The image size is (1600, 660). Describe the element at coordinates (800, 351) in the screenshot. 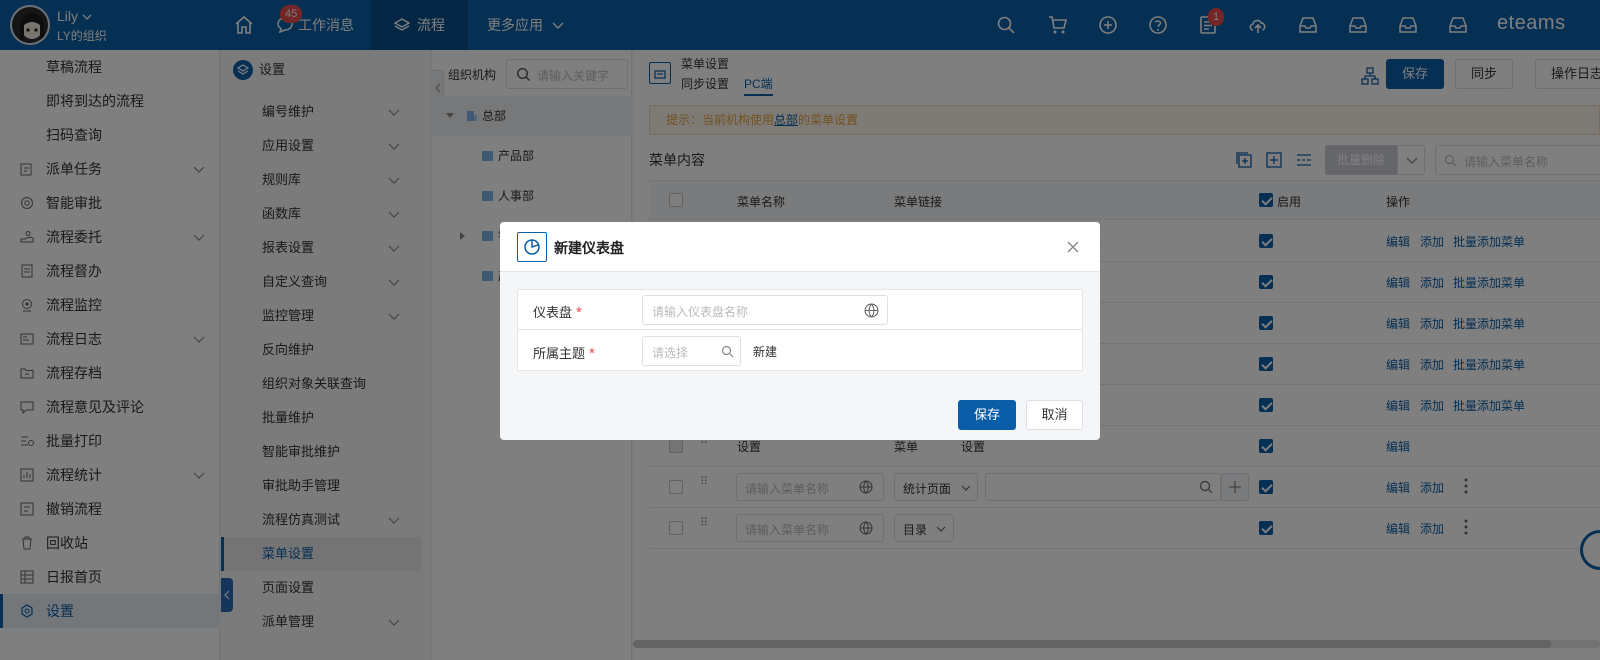

I see `theme-row: 所属主题 * 请选择 新建` at that location.